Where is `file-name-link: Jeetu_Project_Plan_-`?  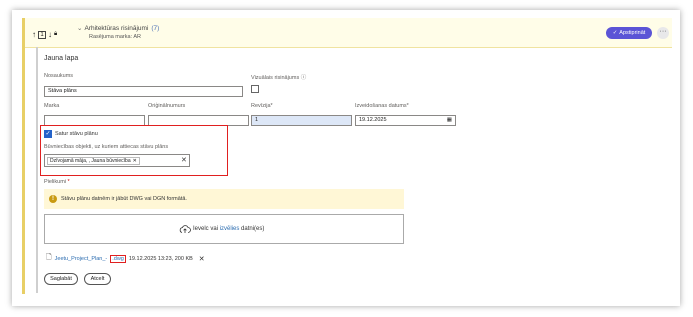
file-name-link: Jeetu_Project_Plan_- is located at coordinates (81, 259).